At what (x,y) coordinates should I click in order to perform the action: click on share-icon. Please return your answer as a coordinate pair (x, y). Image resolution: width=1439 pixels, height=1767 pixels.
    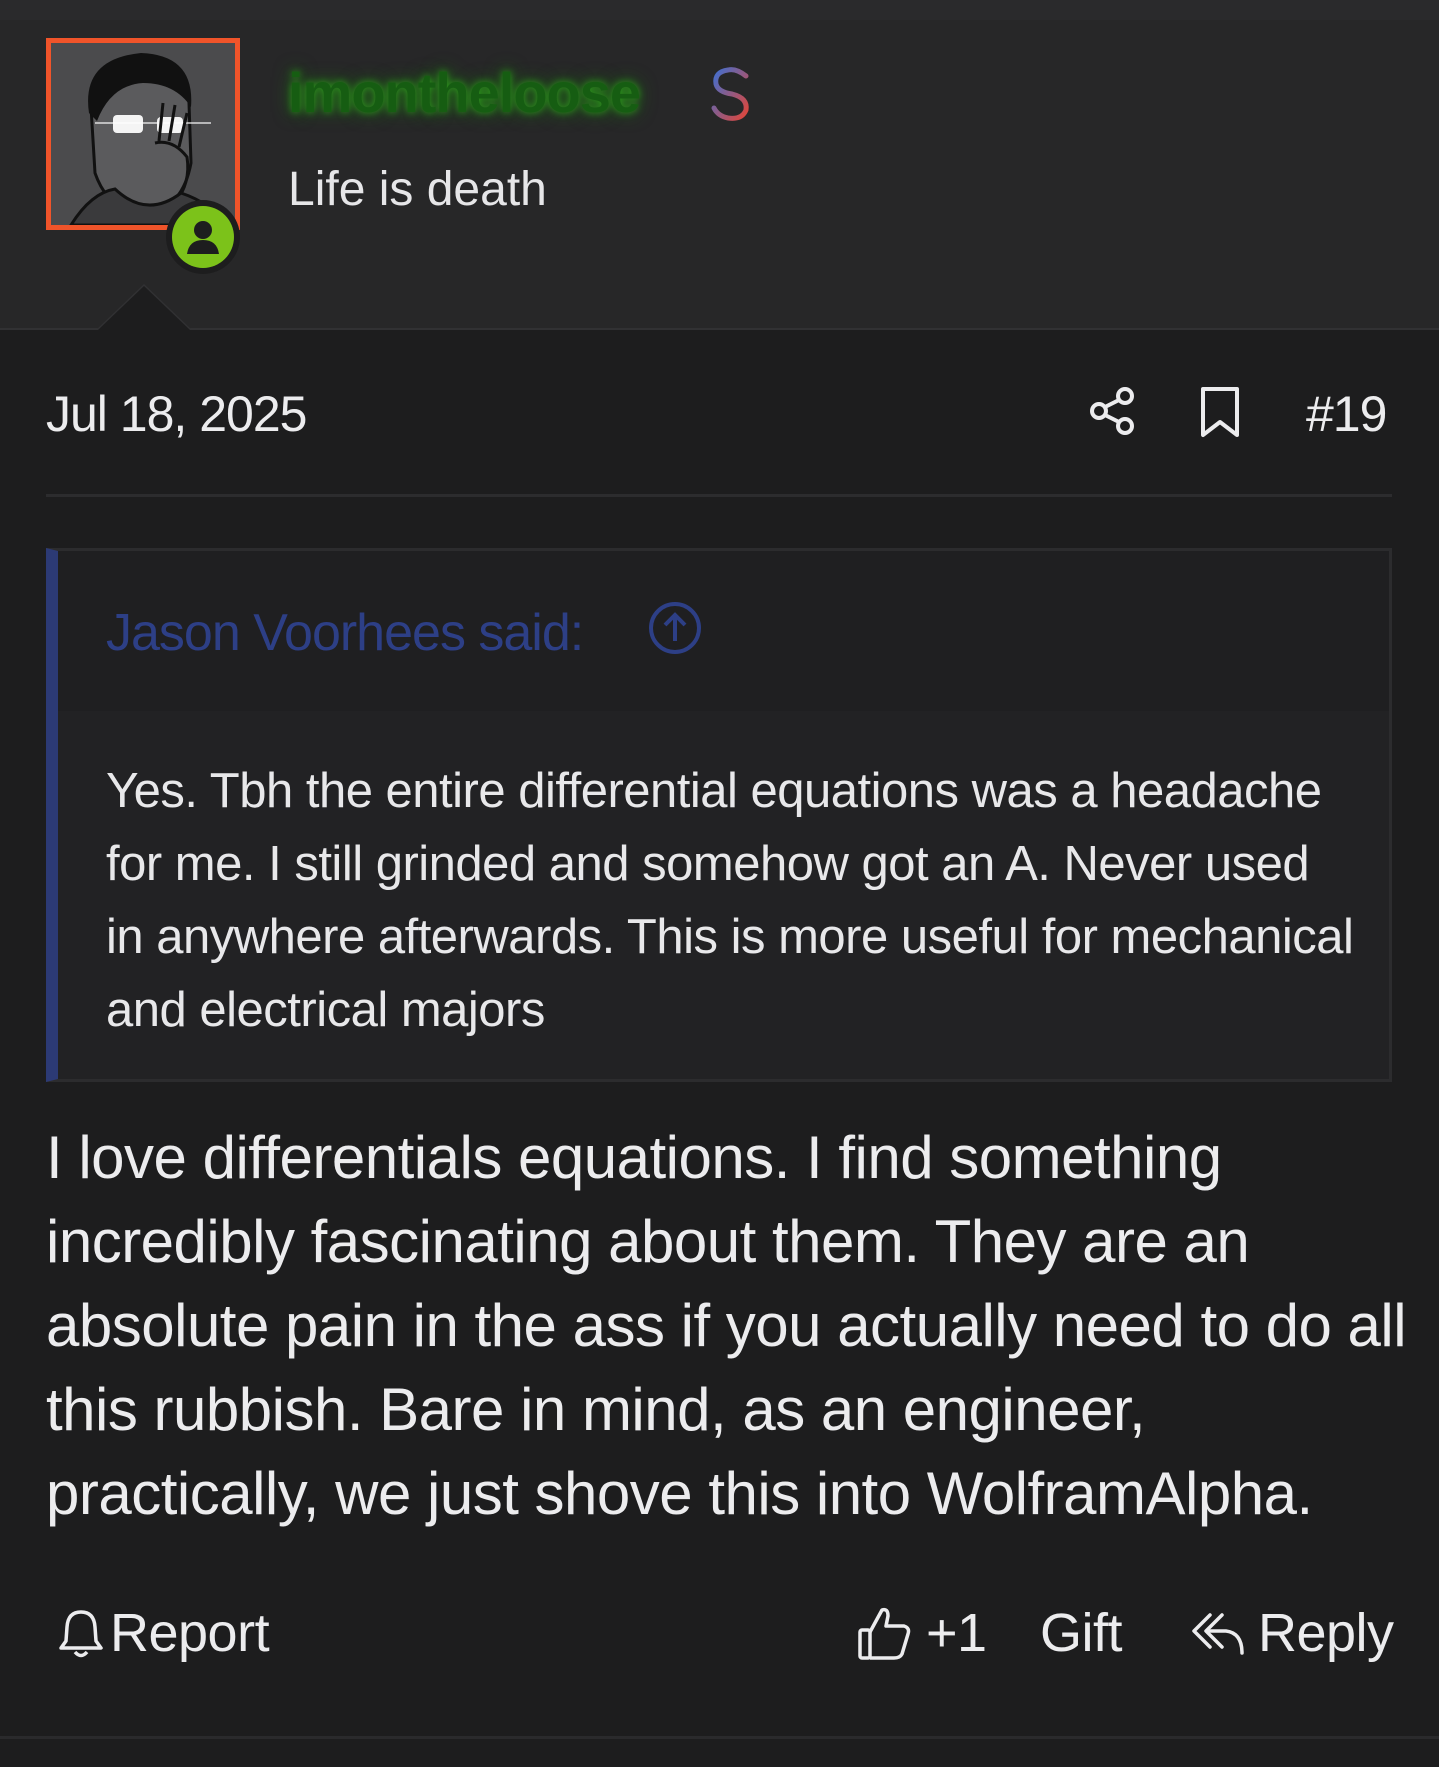
    Looking at the image, I should click on (1113, 411).